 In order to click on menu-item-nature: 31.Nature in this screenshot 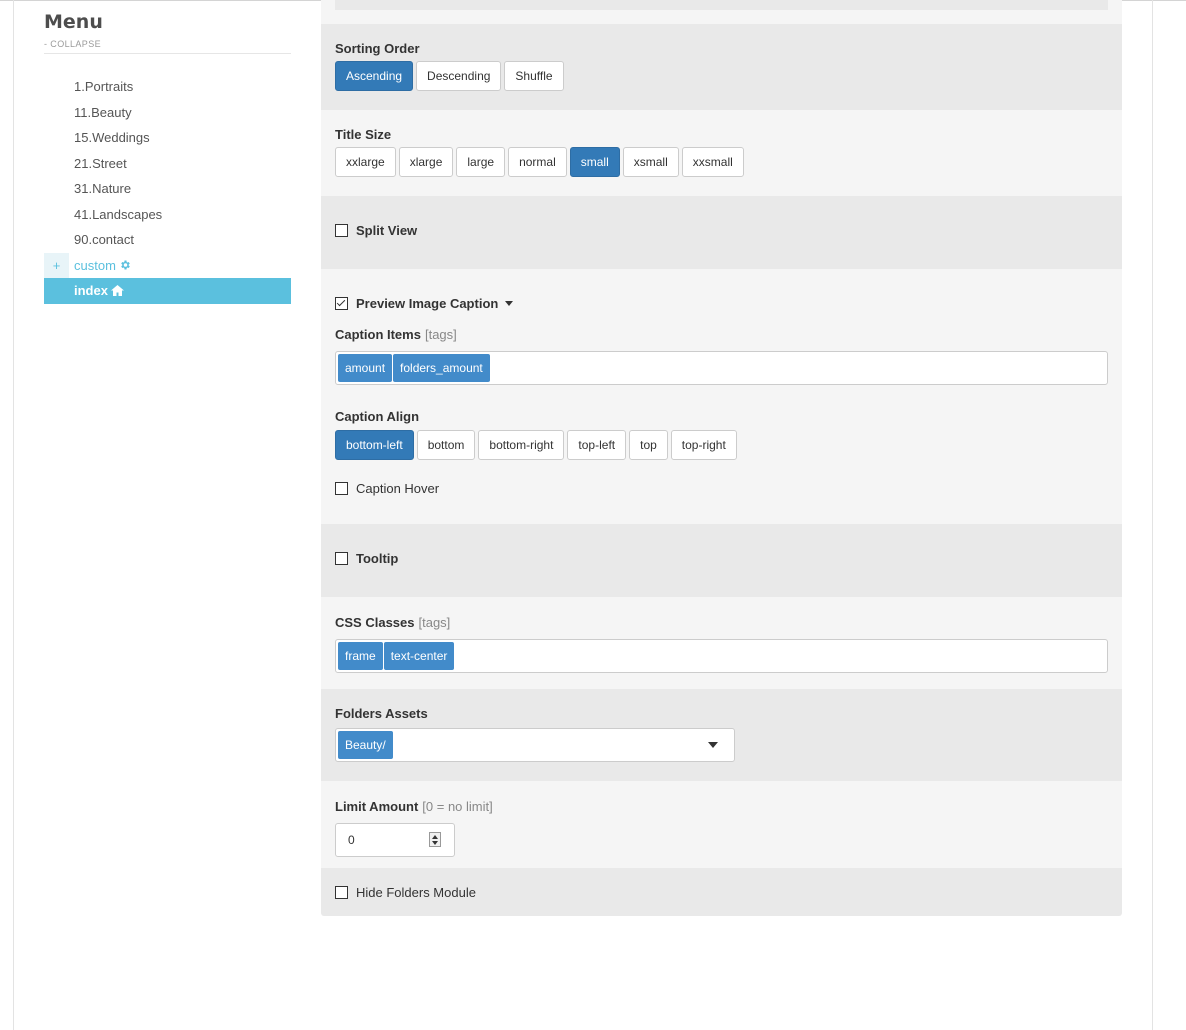, I will do `click(167, 189)`.